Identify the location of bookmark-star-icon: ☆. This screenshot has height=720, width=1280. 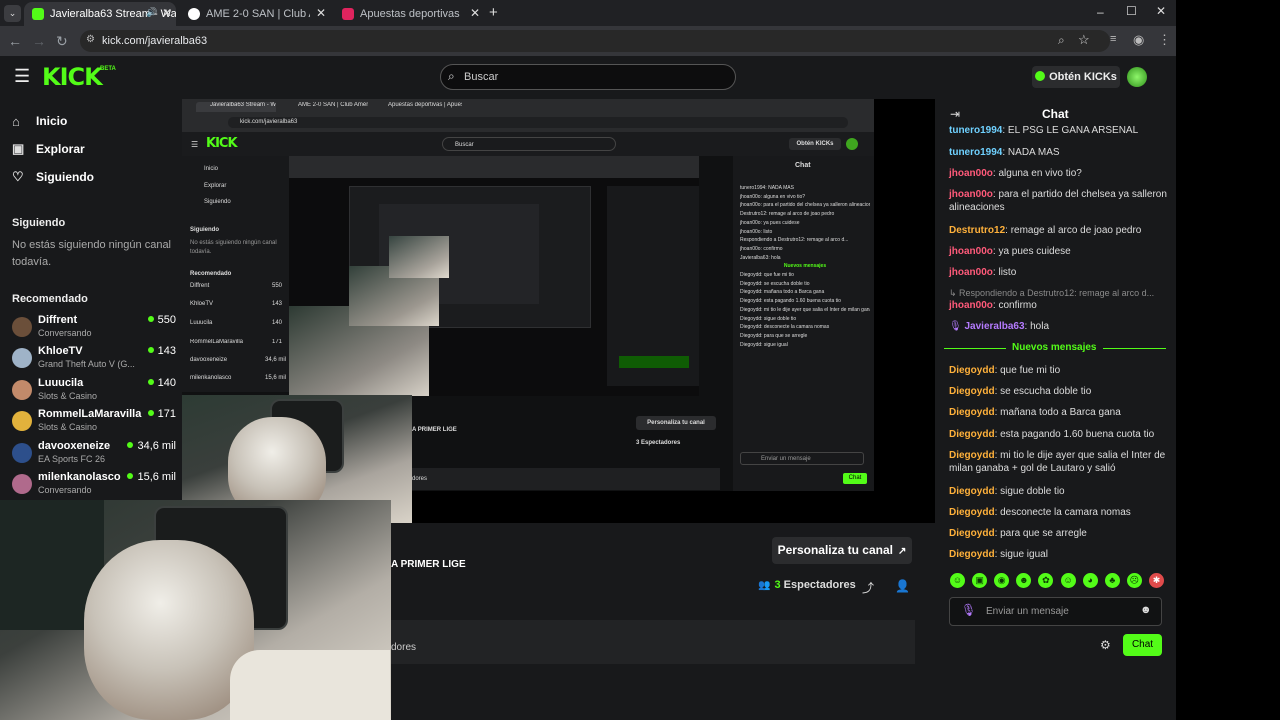
(1084, 40).